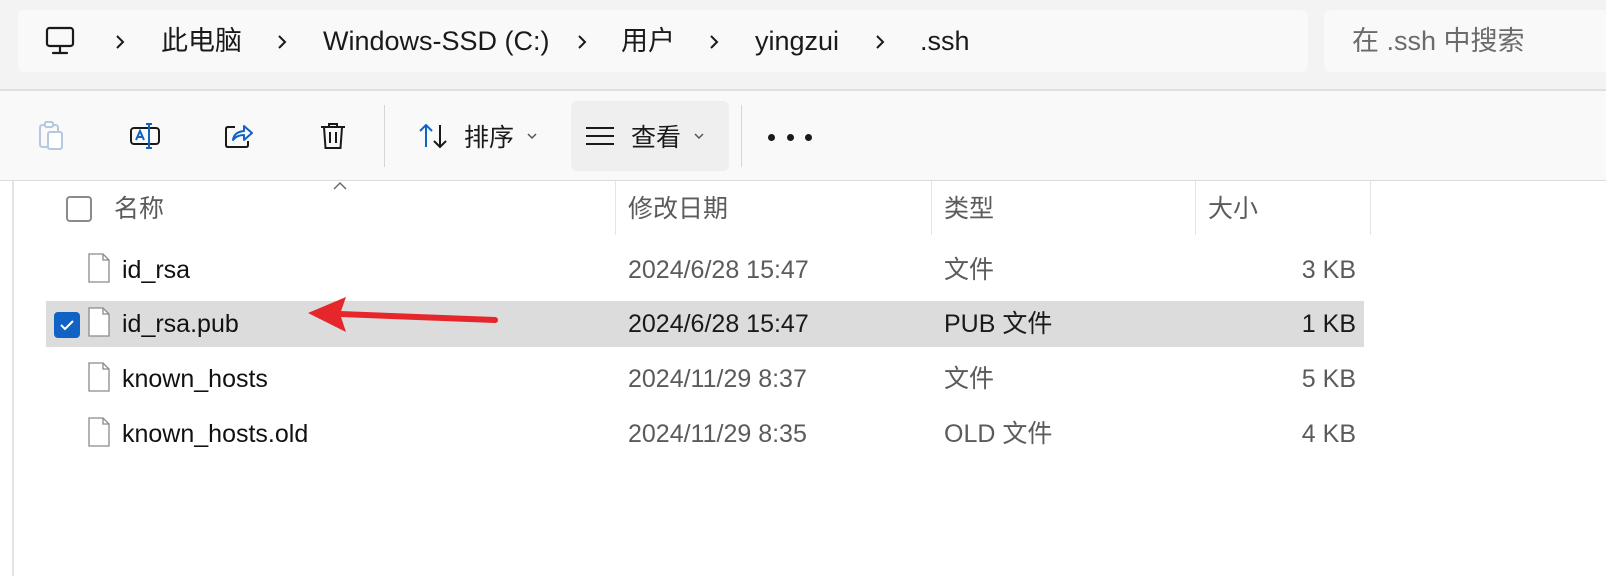  I want to click on file-type: OLD 文件, so click(998, 434).